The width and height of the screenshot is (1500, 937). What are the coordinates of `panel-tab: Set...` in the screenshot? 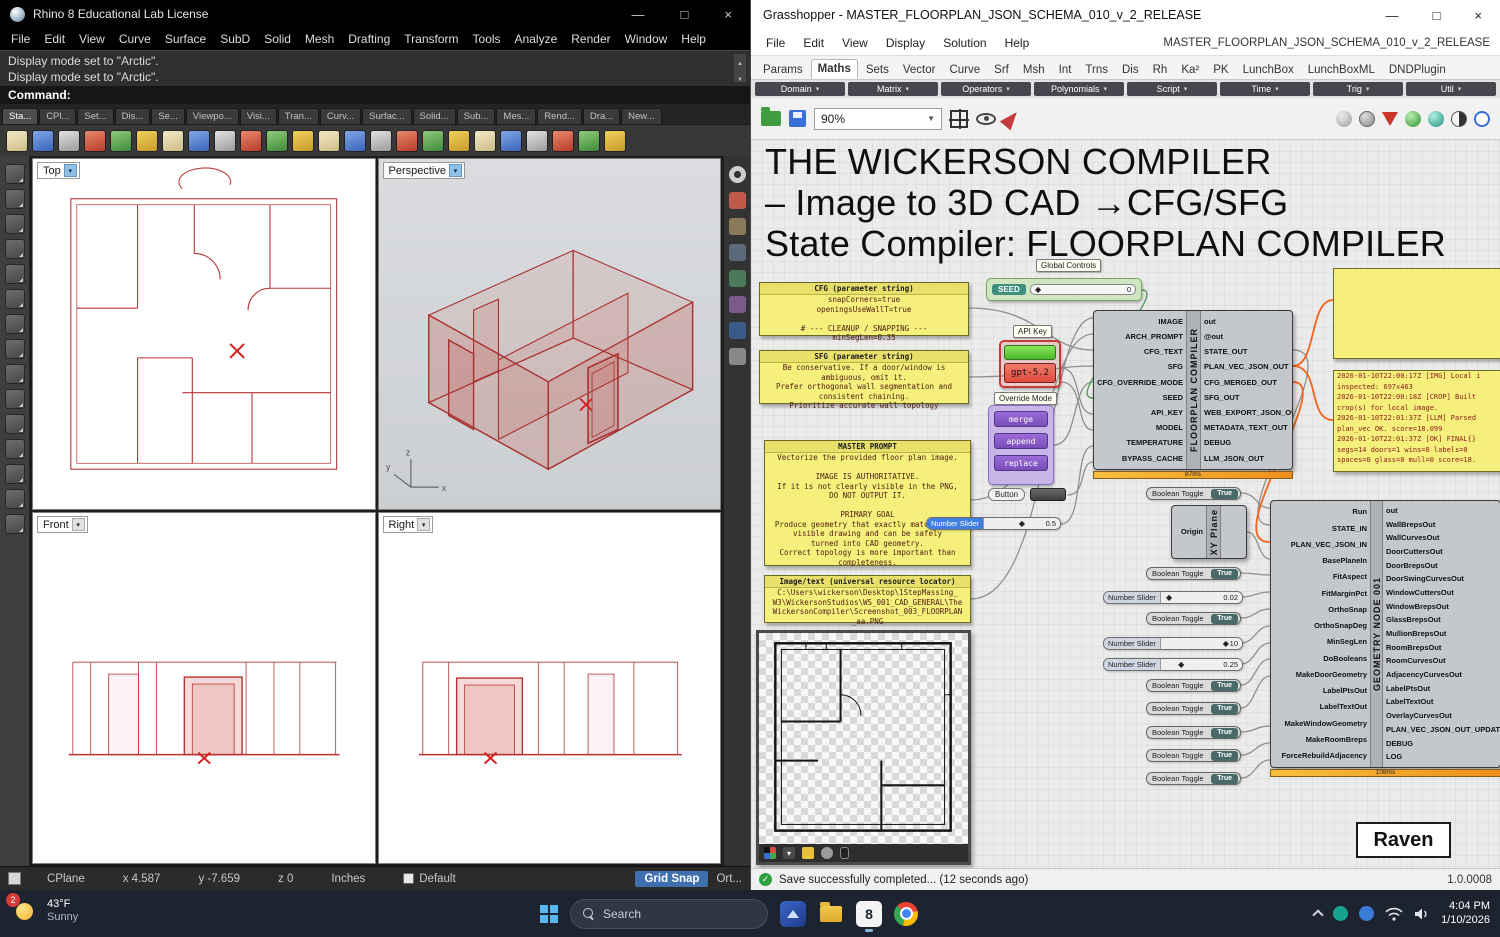 It's located at (95, 116).